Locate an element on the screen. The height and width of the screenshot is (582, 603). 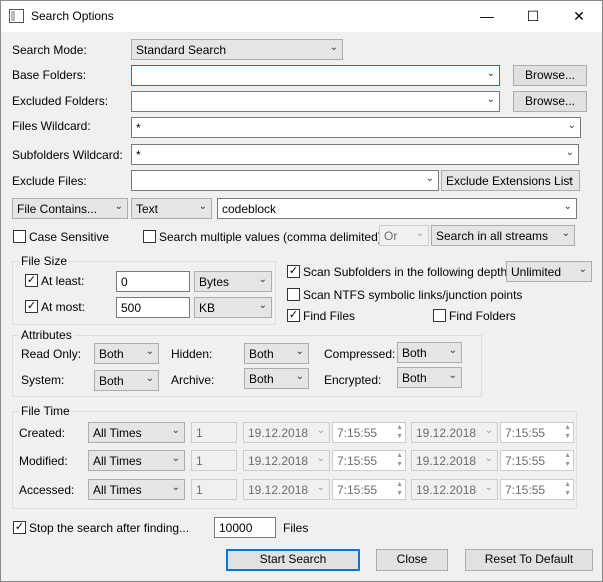
encrypted-select: Both ⌄ is located at coordinates (429, 377).